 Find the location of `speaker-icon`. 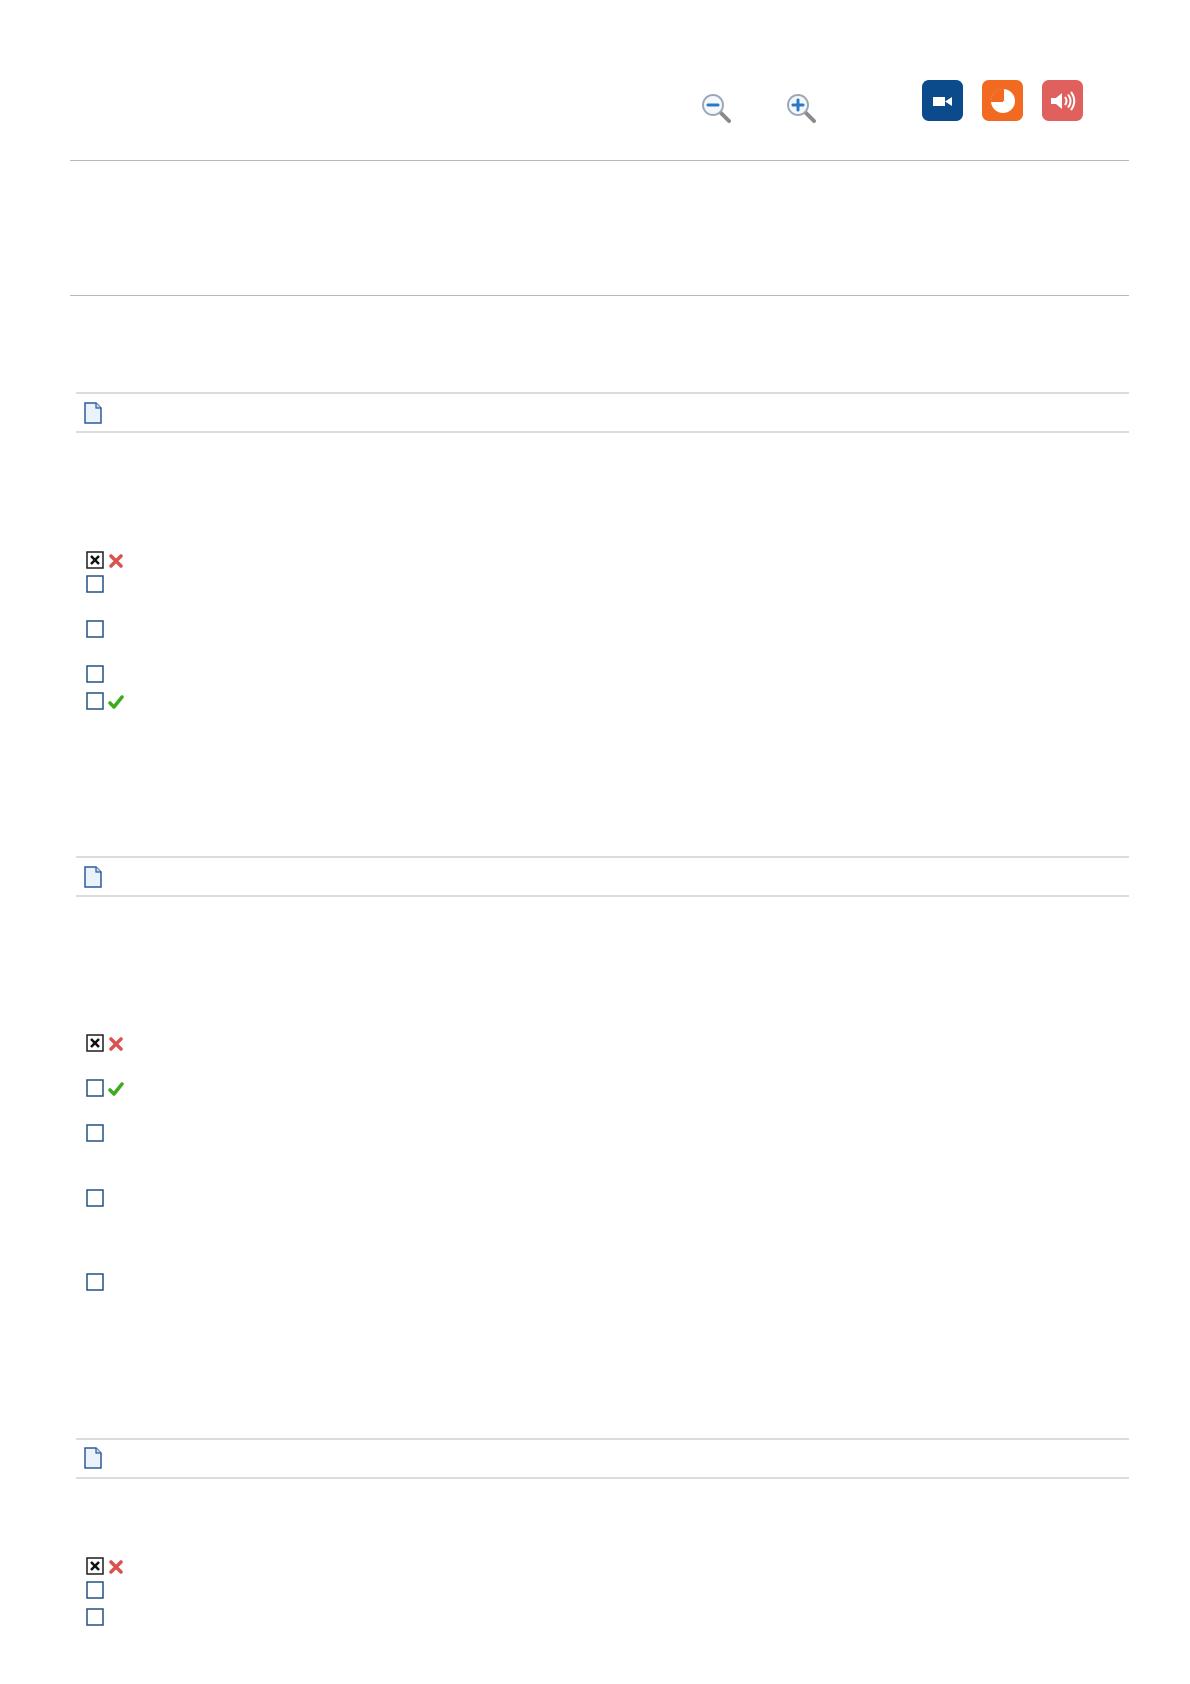

speaker-icon is located at coordinates (1062, 100).